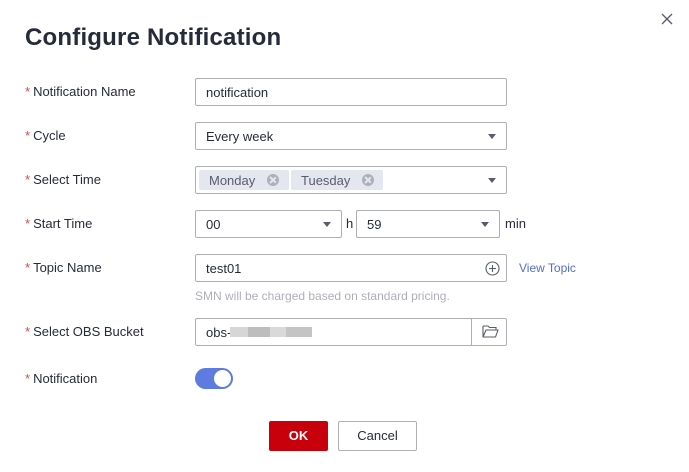 The image size is (689, 472). I want to click on obs-bucket-value: obs-, so click(219, 332).